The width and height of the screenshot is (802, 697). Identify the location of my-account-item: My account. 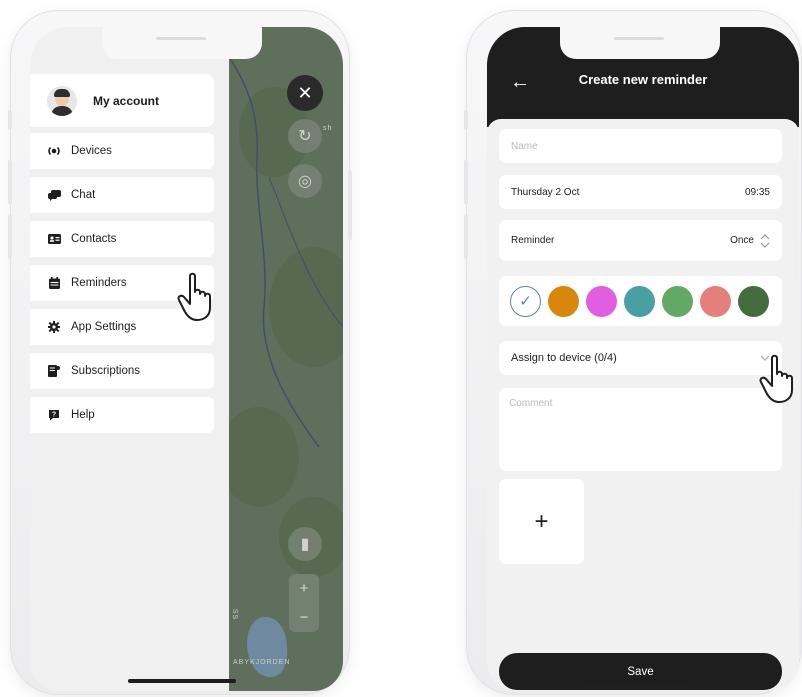
(122, 100).